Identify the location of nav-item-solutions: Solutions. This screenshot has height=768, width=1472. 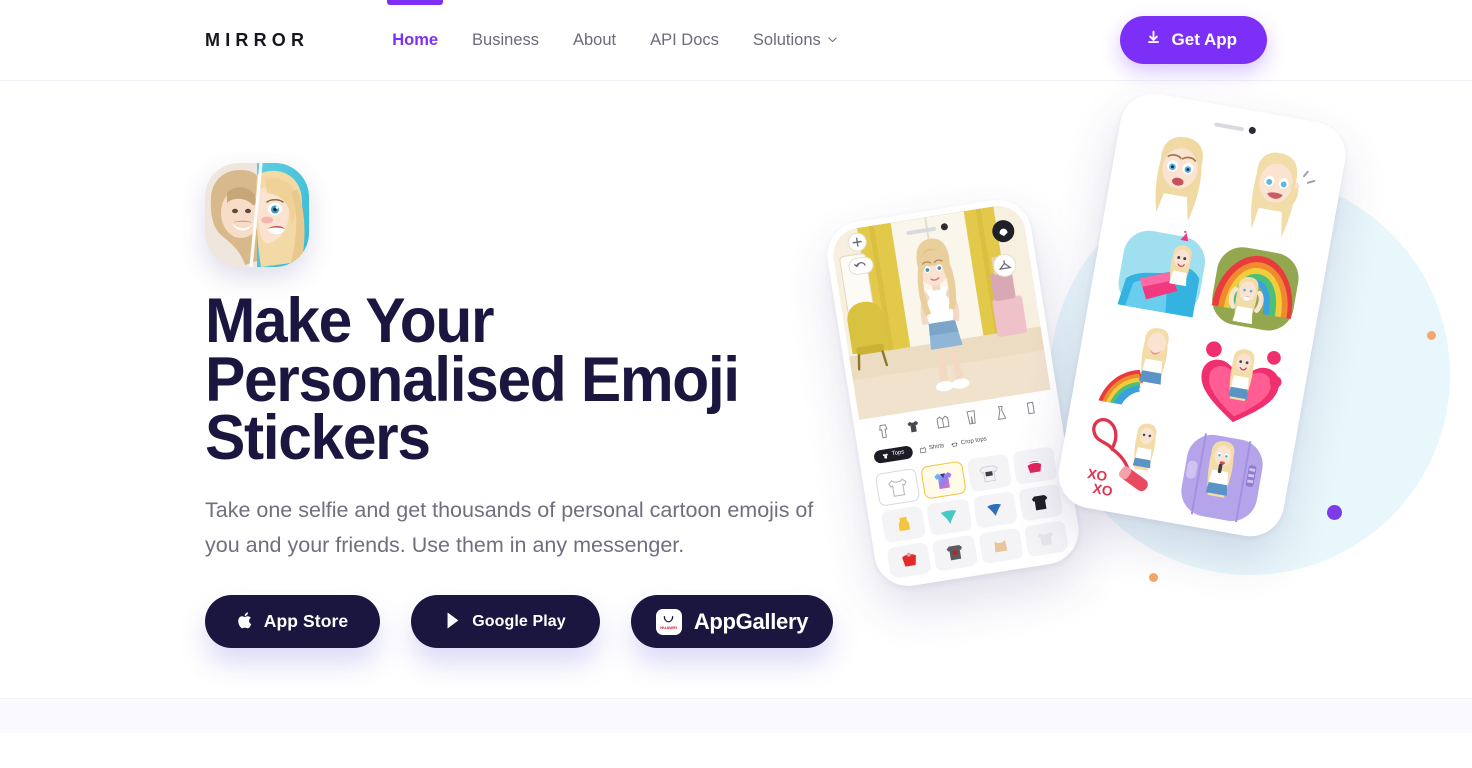
(795, 40).